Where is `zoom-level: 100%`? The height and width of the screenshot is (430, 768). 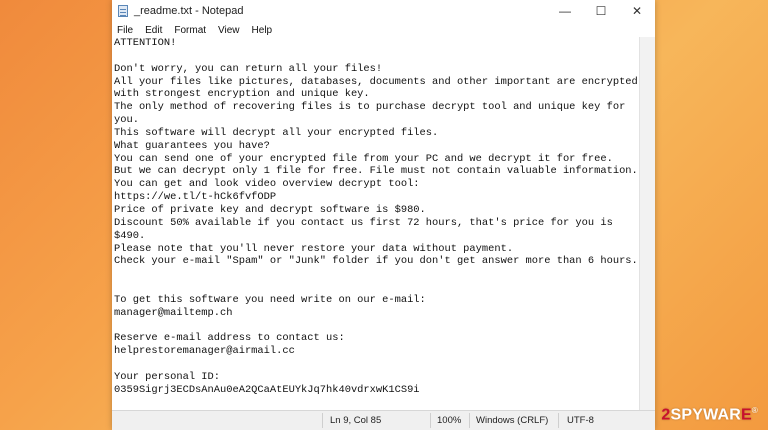 zoom-level: 100% is located at coordinates (449, 420).